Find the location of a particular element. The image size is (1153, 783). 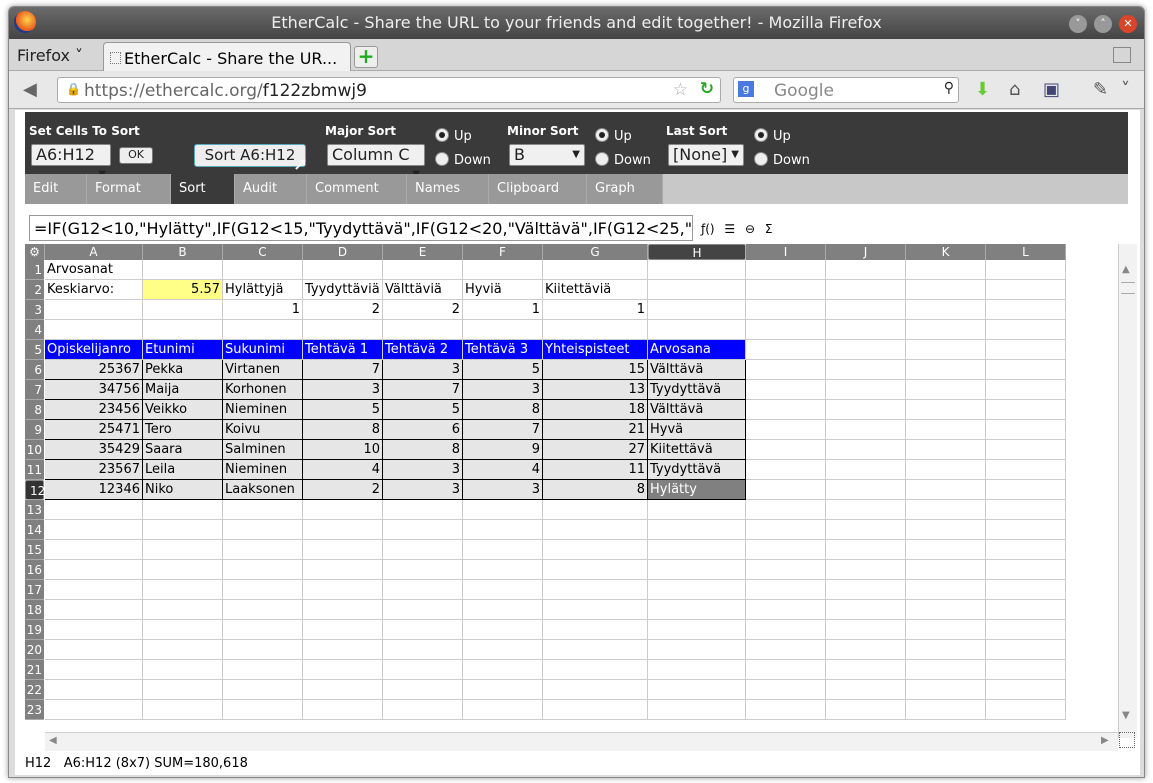

table-cell: 35429 is located at coordinates (94, 450).